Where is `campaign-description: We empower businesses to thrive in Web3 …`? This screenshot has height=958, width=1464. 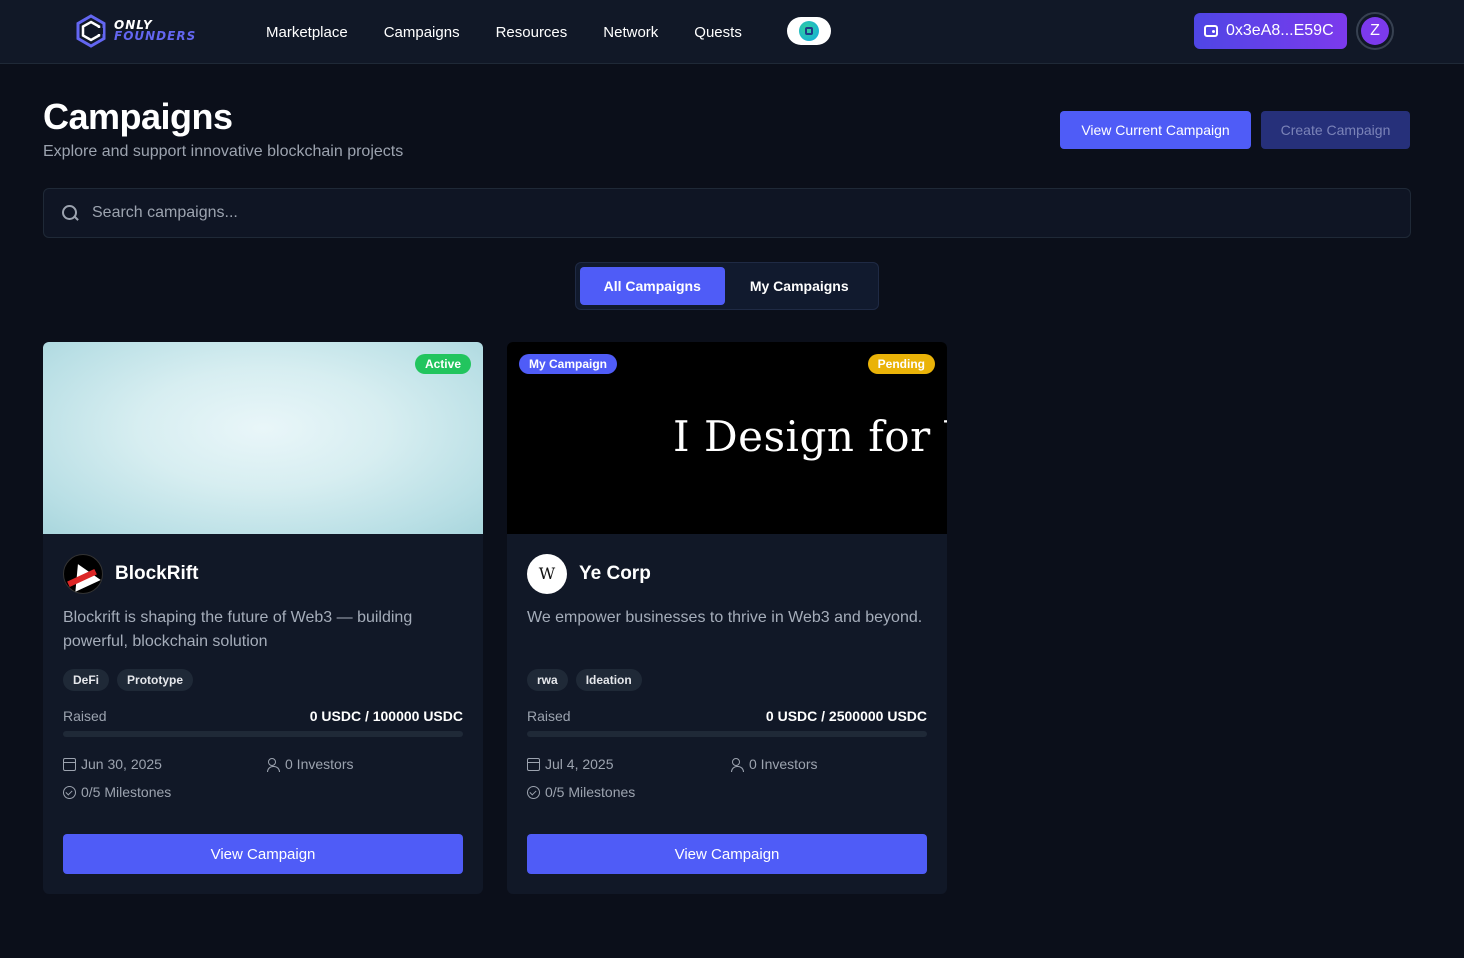
campaign-description: We empower businesses to thrive in Web3 … is located at coordinates (725, 617).